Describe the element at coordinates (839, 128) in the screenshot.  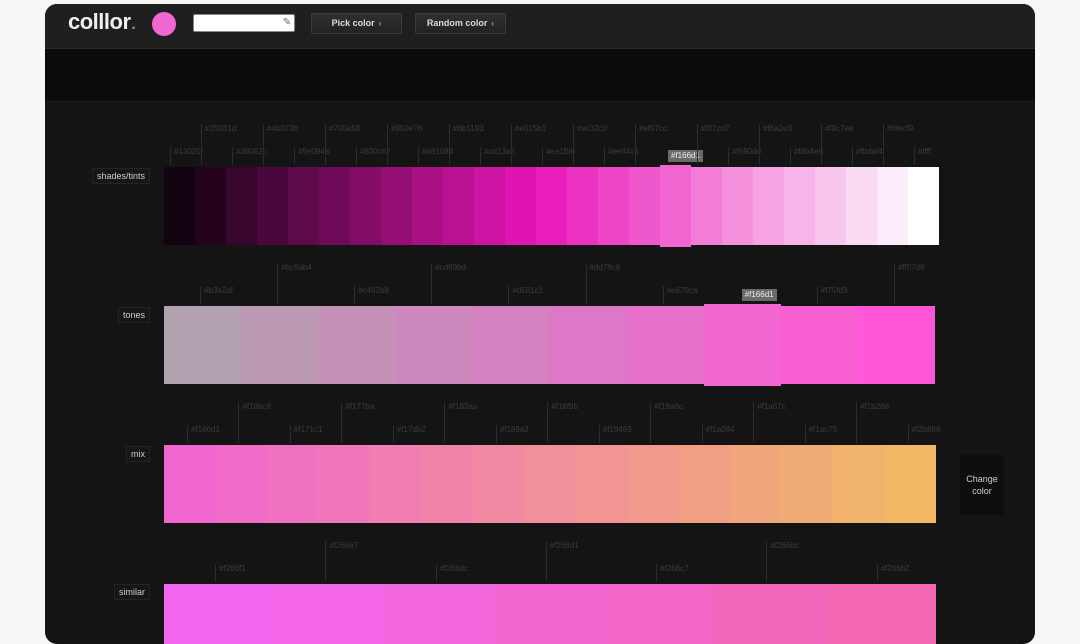
I see `color-hex-label: #f9c7ee` at that location.